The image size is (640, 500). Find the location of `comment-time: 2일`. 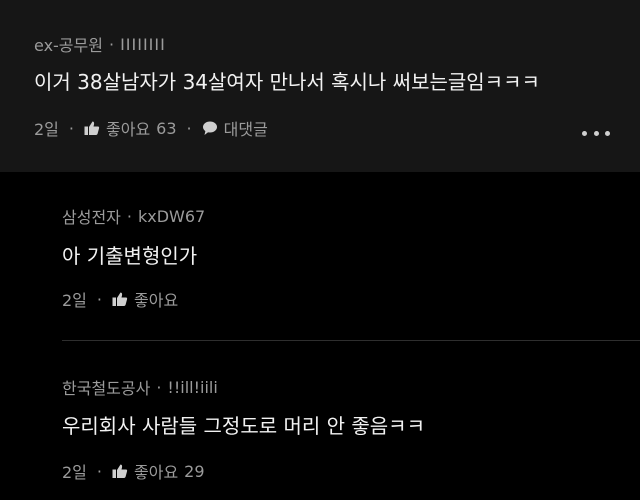

comment-time: 2일 is located at coordinates (46, 129).